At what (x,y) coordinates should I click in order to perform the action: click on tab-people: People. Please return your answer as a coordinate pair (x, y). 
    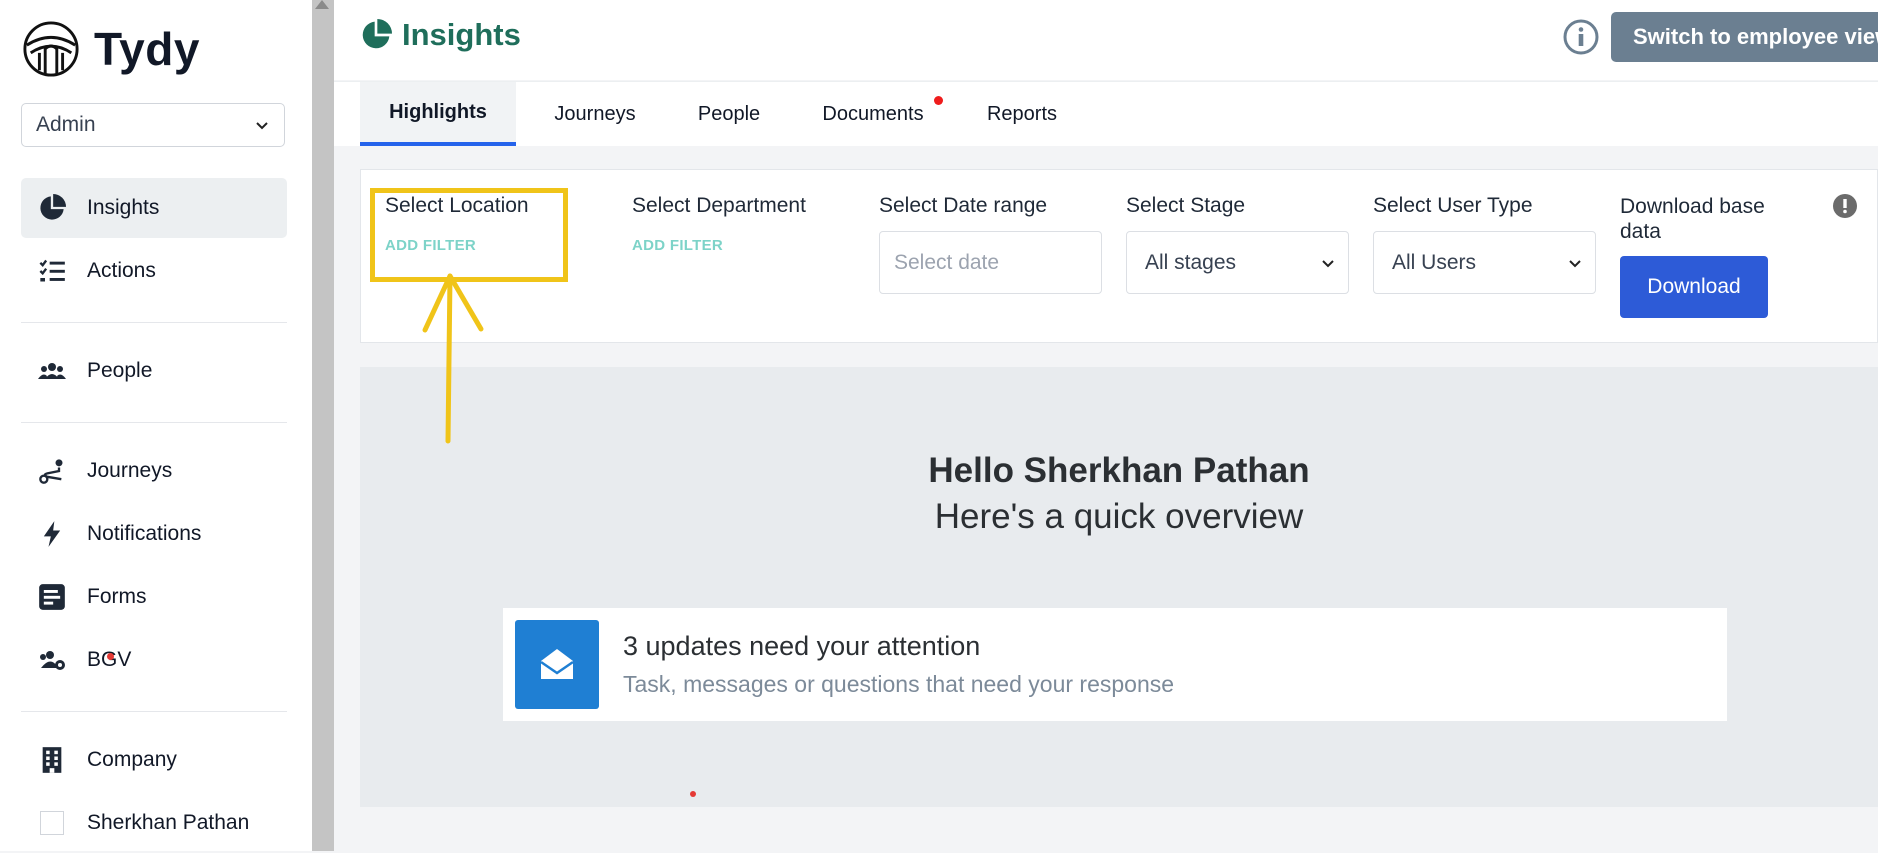
    Looking at the image, I should click on (729, 114).